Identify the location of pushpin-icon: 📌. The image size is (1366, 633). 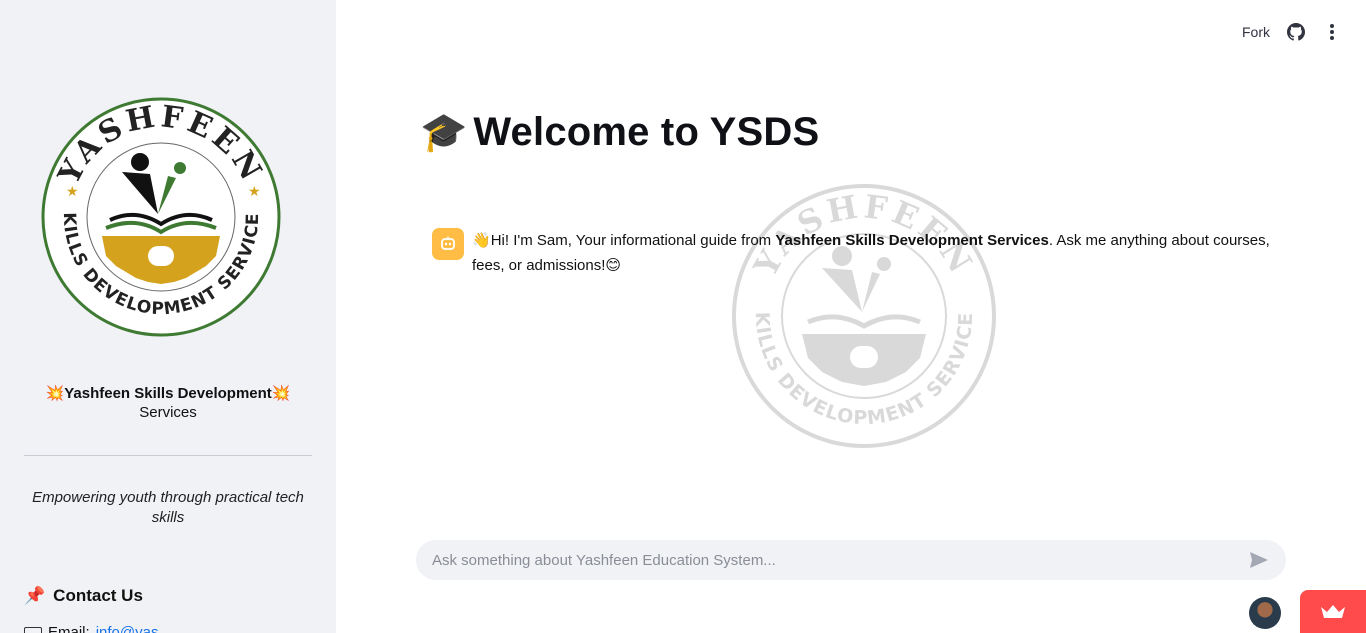
(35, 595).